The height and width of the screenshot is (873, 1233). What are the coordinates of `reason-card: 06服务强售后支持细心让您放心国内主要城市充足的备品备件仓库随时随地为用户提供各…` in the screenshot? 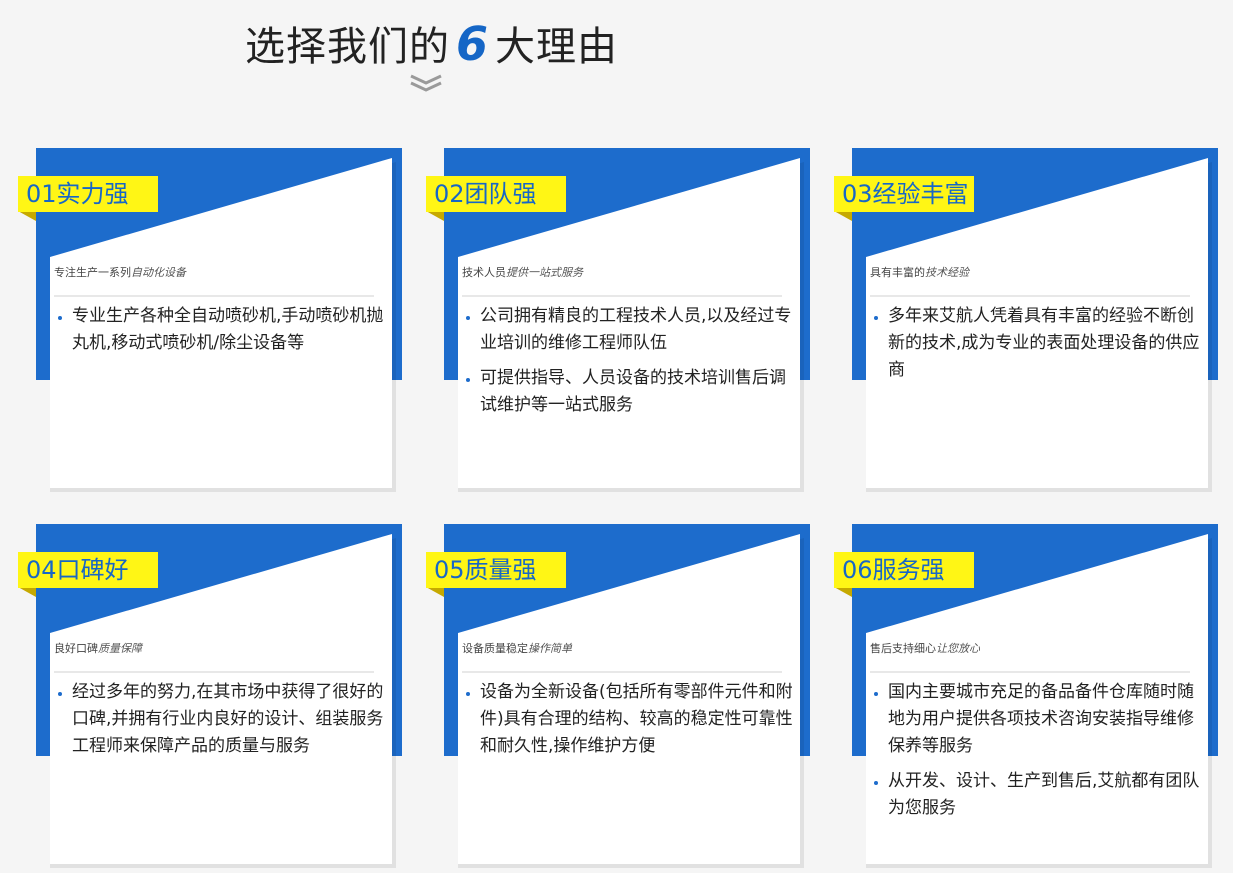 It's located at (1027, 696).